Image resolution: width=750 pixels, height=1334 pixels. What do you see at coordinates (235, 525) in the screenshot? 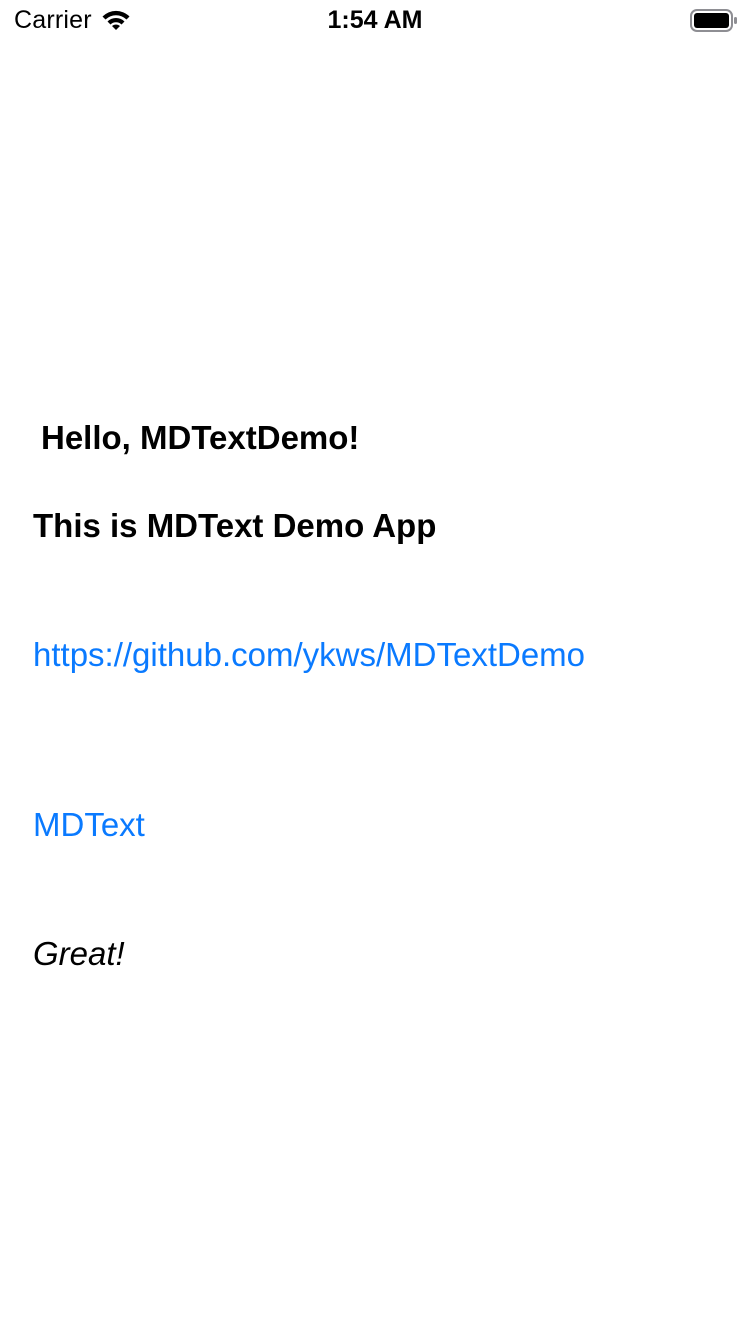
I see `heading-demo-app: This is MDText Demo App` at bounding box center [235, 525].